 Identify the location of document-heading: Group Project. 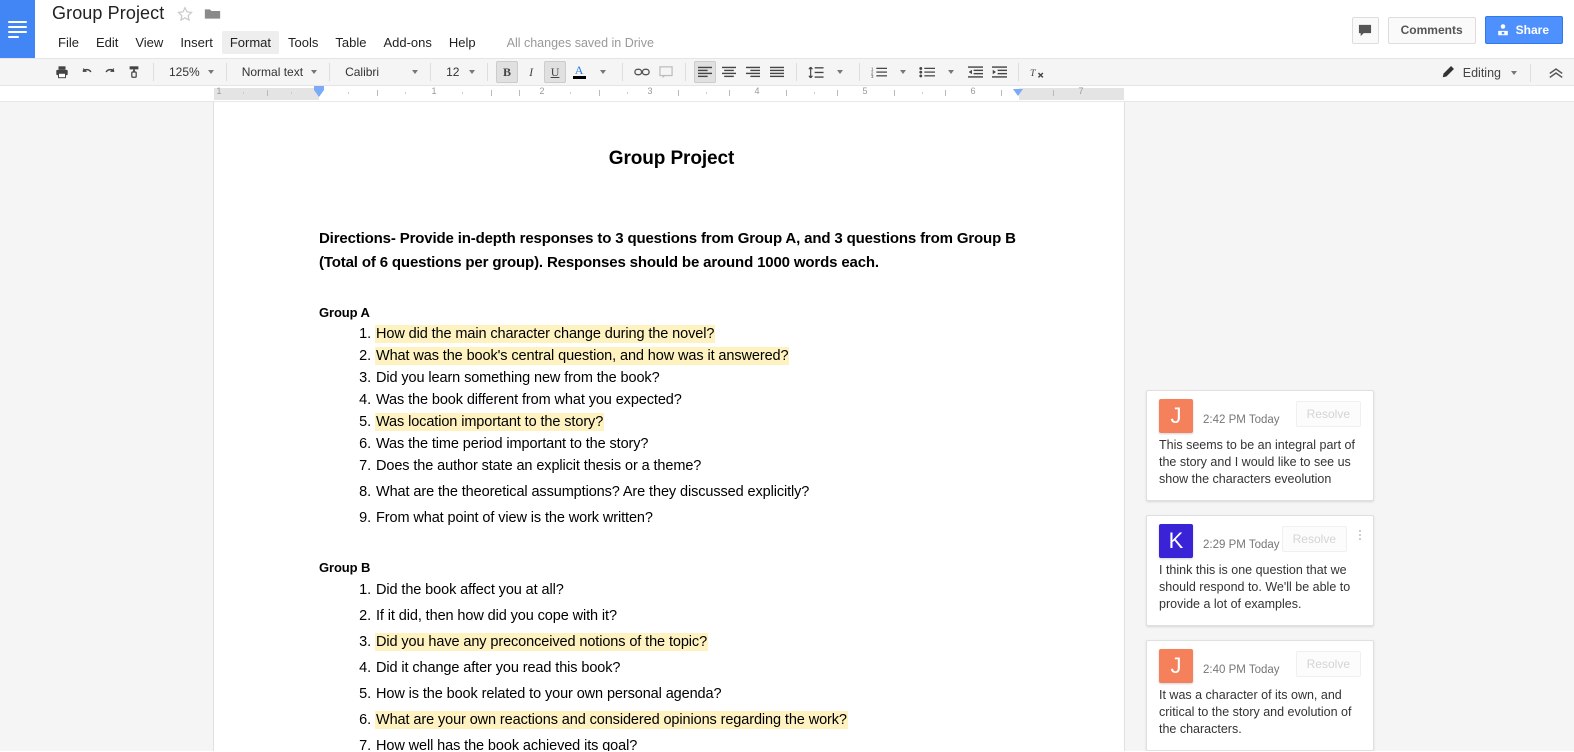
(671, 158).